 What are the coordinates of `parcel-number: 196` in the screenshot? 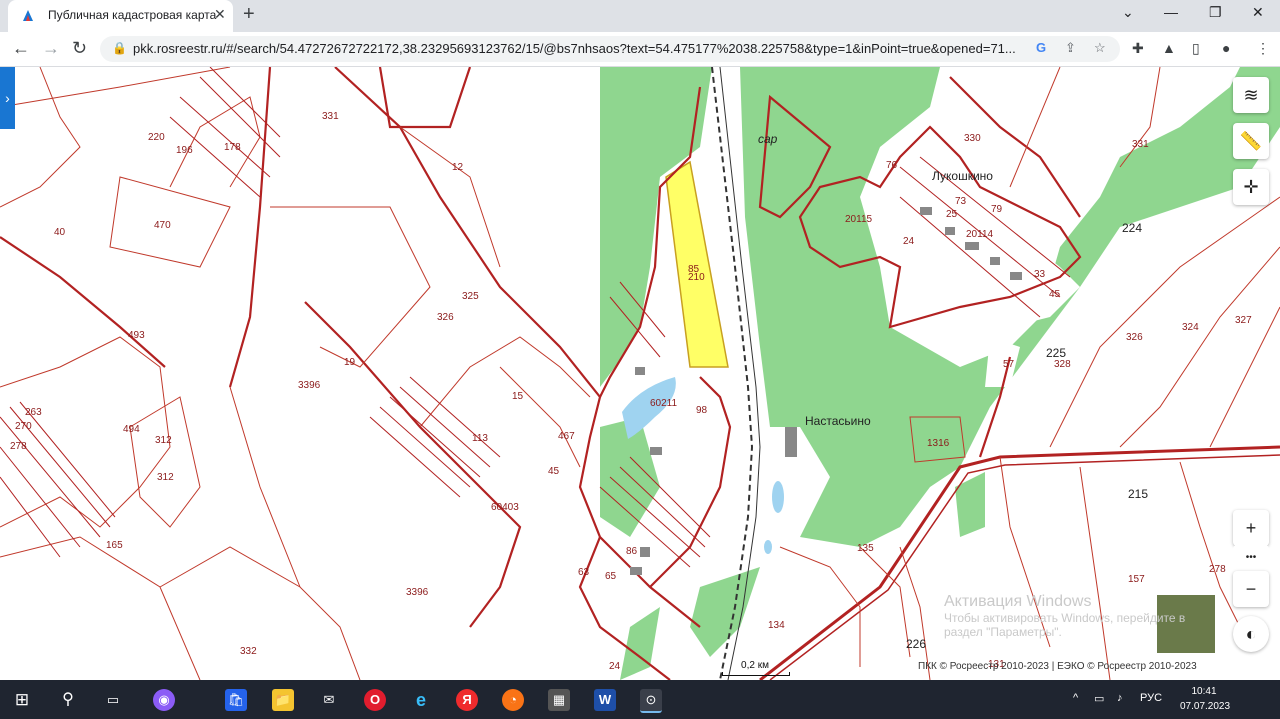 It's located at (184, 150).